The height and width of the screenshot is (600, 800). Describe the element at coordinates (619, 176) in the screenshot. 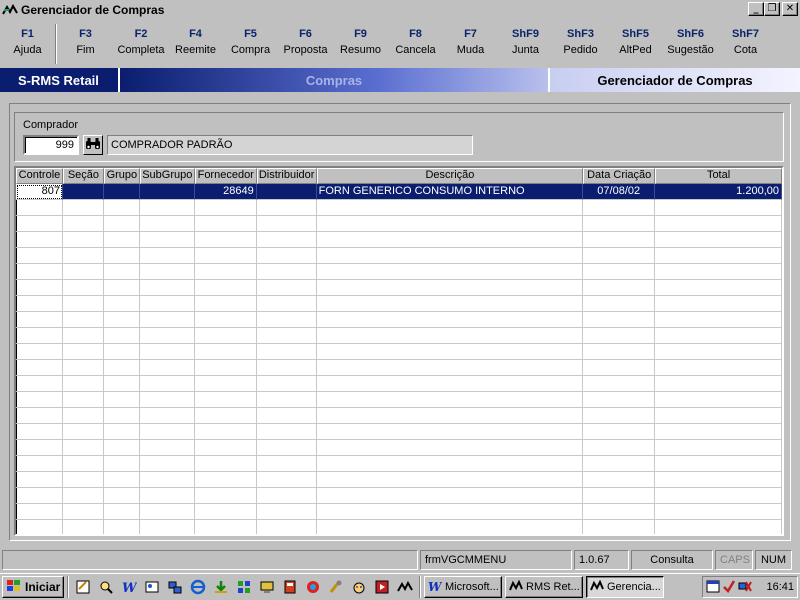

I see `column-header-data-criacao: Data Criação` at that location.